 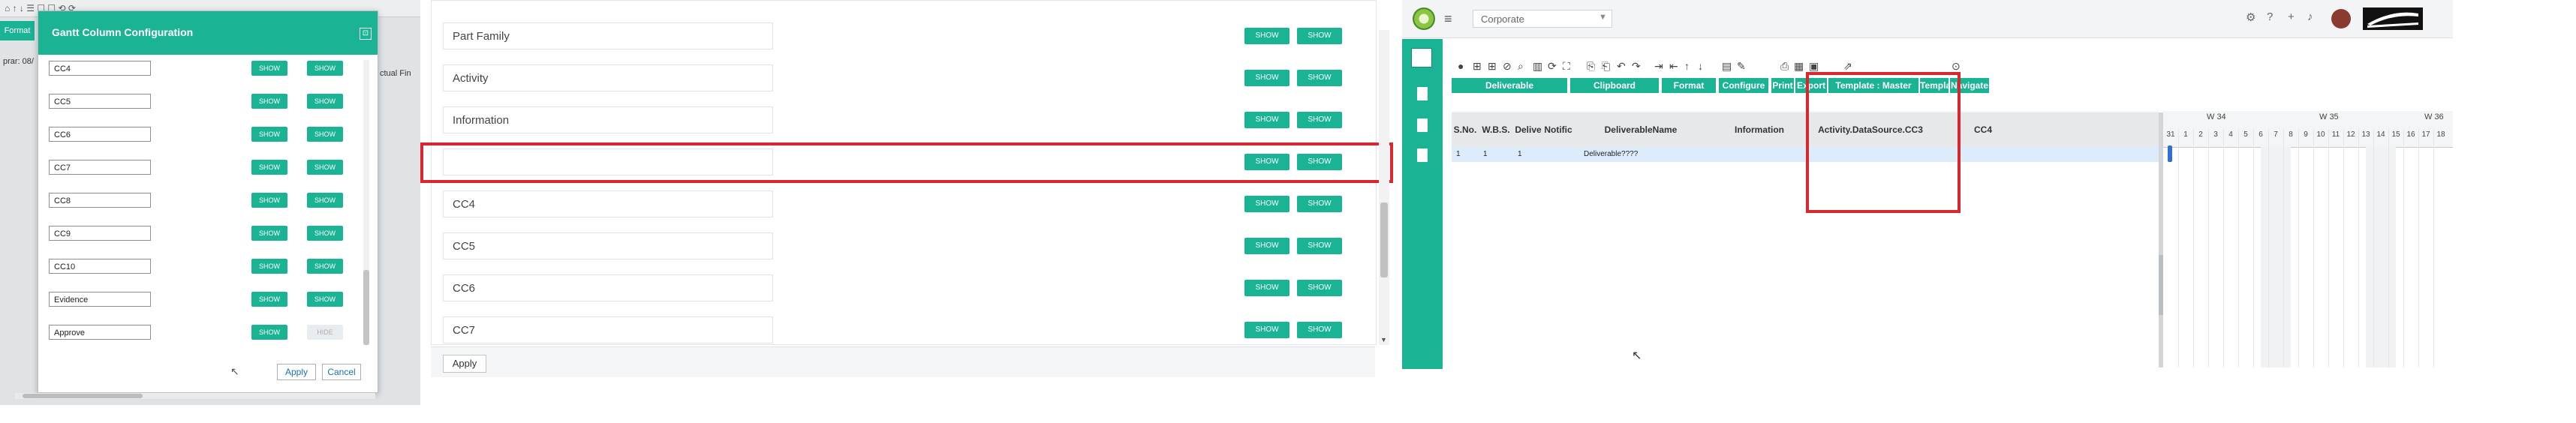 I want to click on delete-icon: ▥, so click(x=1538, y=66).